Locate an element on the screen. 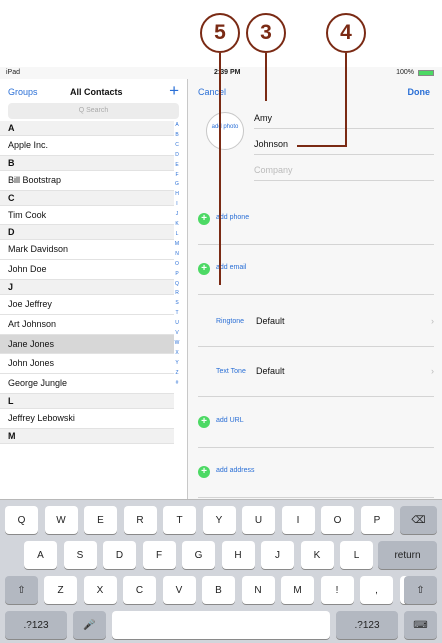 This screenshot has width=442, height=643. index-letter: V is located at coordinates (177, 334).